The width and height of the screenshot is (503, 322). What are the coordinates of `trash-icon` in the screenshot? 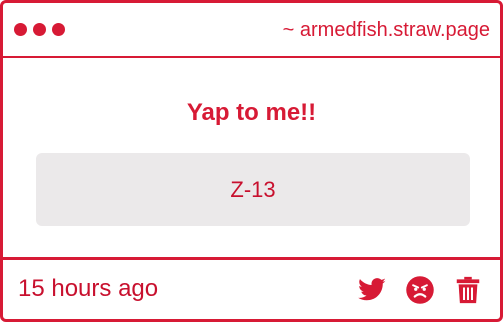 It's located at (468, 290).